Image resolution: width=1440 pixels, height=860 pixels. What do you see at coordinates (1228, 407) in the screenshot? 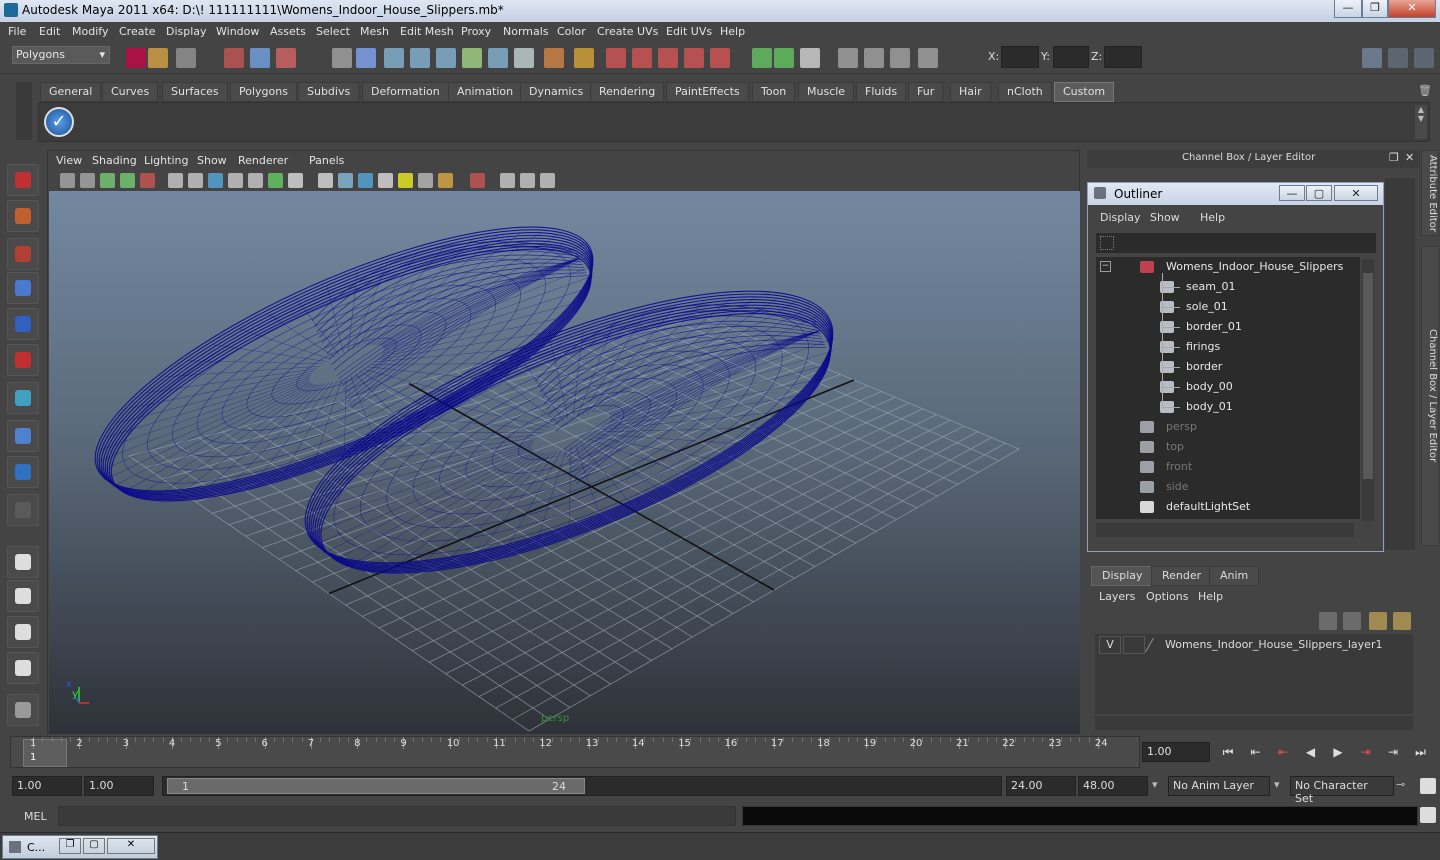
I see `outliner-item-body-01: body_01` at bounding box center [1228, 407].